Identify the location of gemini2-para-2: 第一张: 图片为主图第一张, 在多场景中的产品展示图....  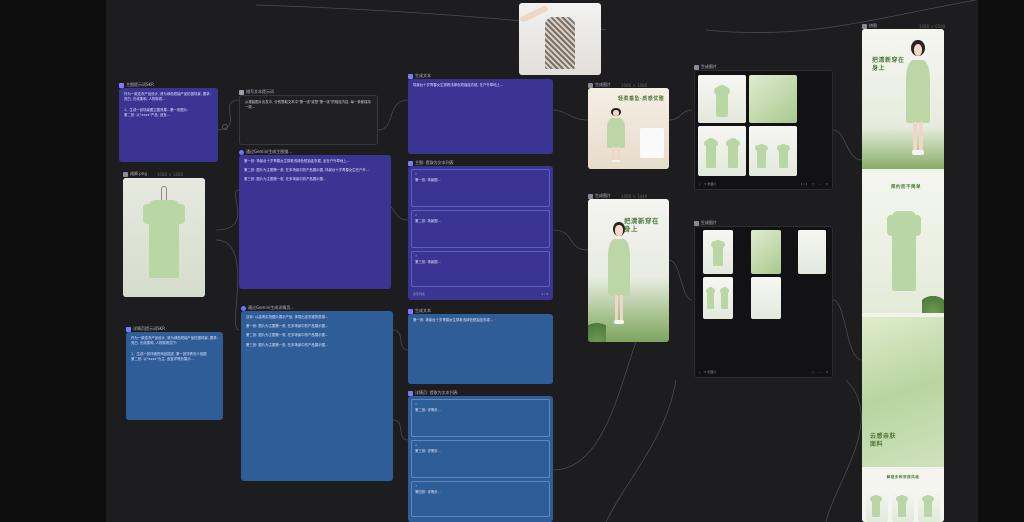
(287, 326).